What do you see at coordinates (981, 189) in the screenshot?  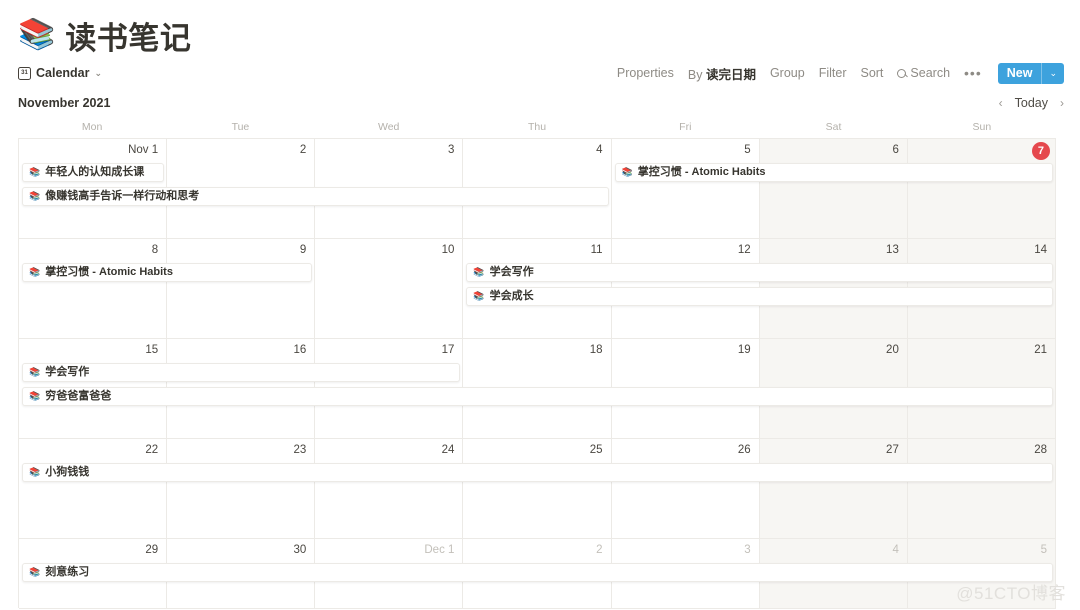 I see `day-cell: 7` at bounding box center [981, 189].